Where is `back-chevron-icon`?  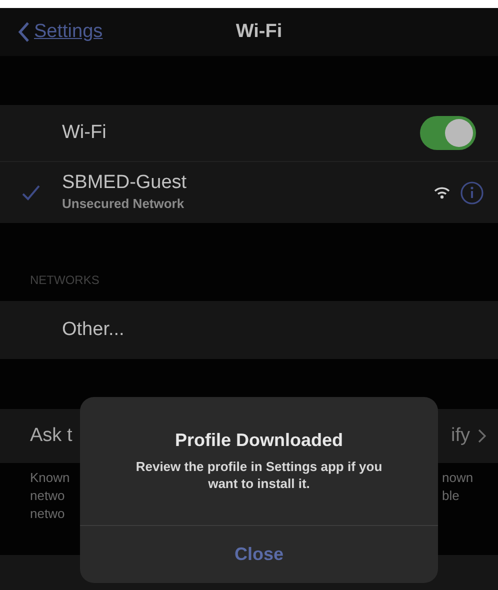 back-chevron-icon is located at coordinates (24, 32).